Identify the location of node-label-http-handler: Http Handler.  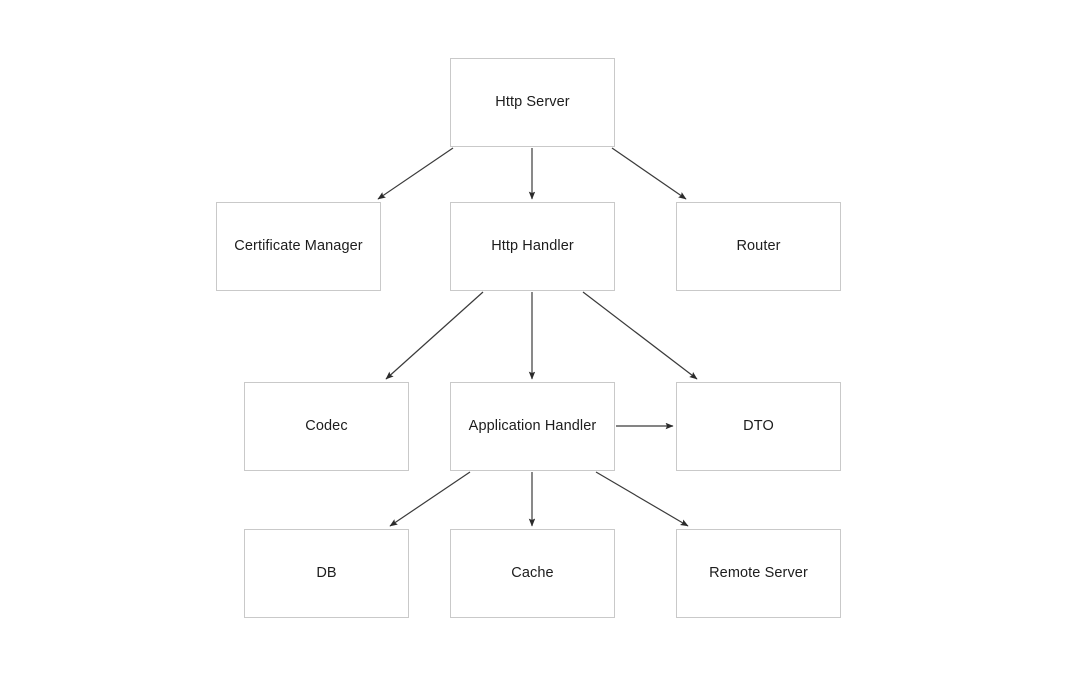
(532, 245).